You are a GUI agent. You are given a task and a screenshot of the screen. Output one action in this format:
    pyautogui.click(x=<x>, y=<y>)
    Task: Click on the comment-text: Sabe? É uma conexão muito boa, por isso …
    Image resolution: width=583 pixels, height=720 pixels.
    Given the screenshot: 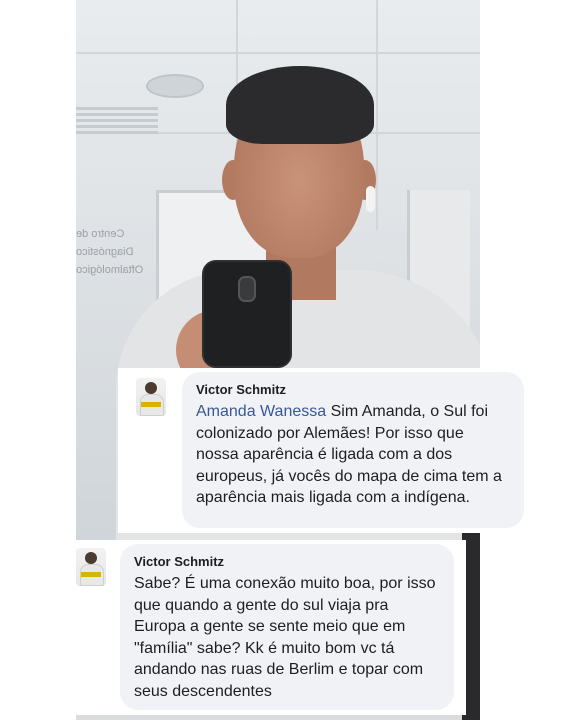 What is the action you would take?
    pyautogui.click(x=285, y=637)
    